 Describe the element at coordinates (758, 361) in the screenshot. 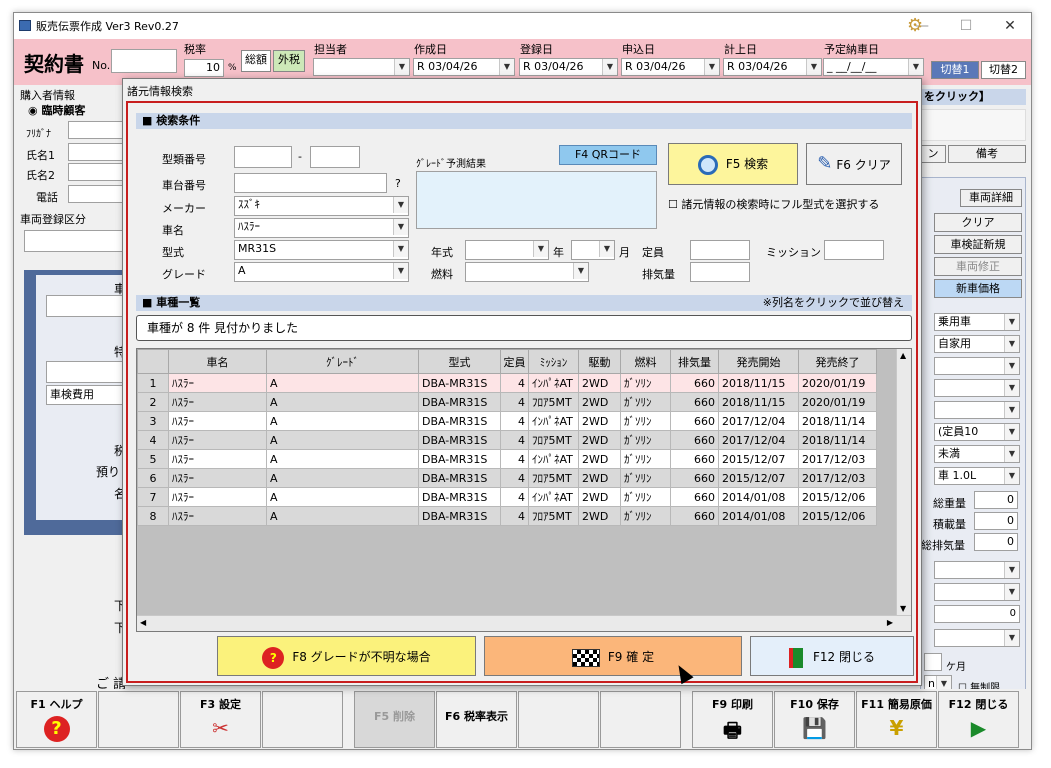

I see `col-header-release-start: 発売開始` at that location.